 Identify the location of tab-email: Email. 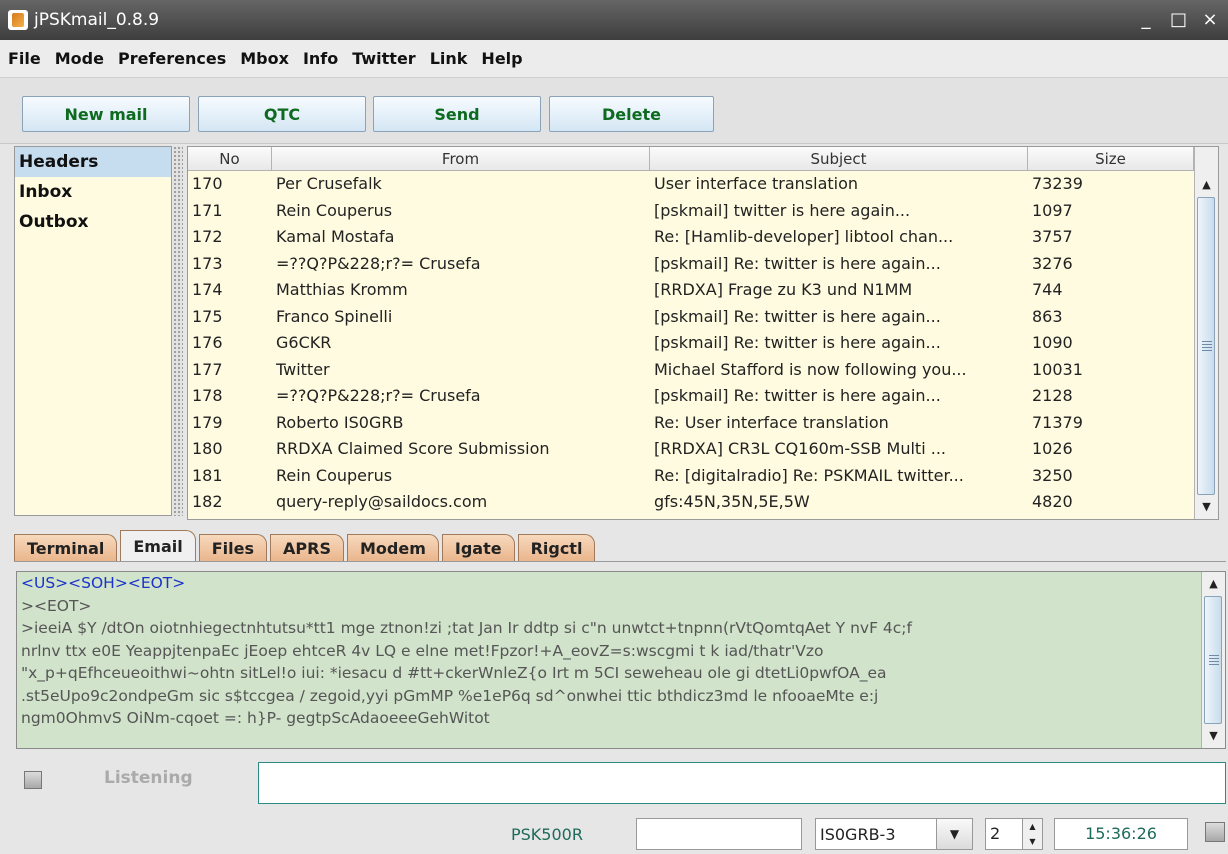
(158, 546).